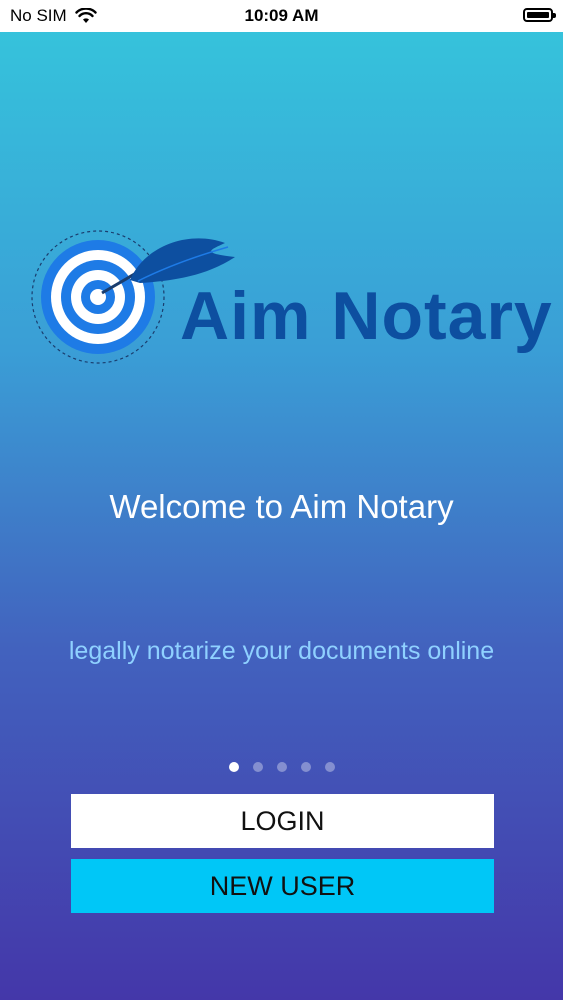 The image size is (563, 1000). What do you see at coordinates (366, 316) in the screenshot?
I see `logo-text: Aim Notary` at bounding box center [366, 316].